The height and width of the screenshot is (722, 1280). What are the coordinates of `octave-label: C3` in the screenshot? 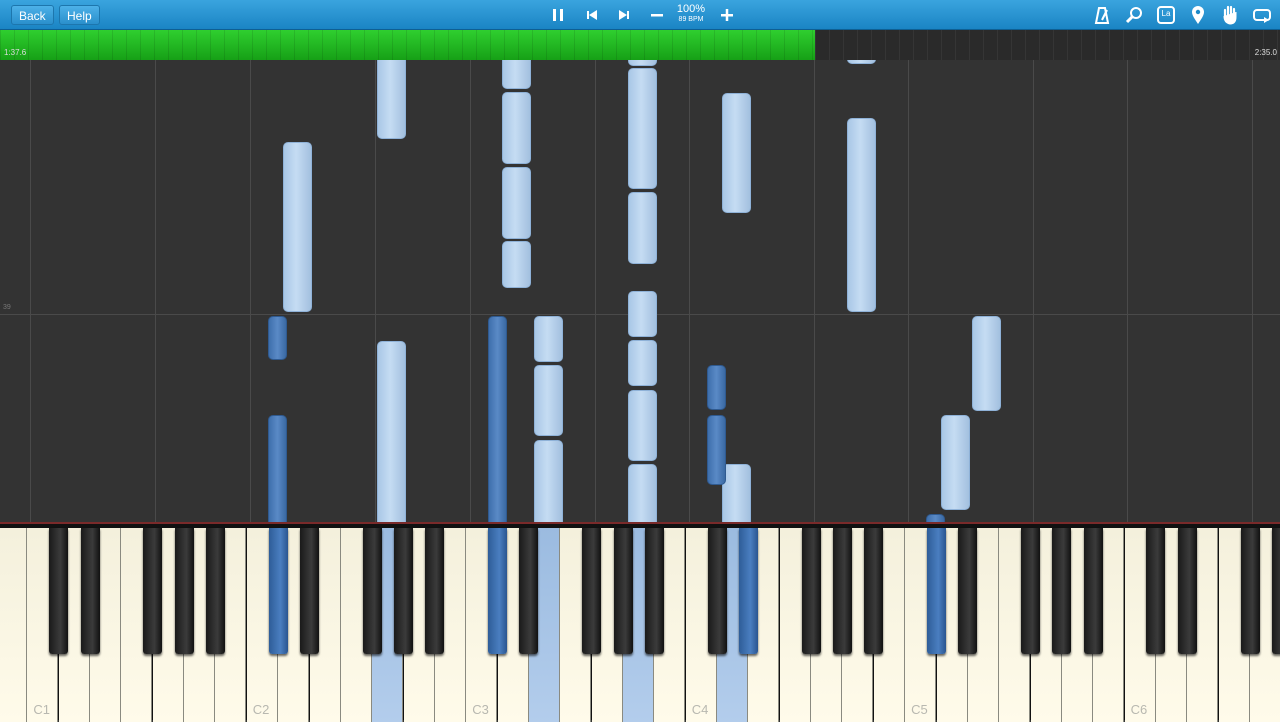 It's located at (480, 709).